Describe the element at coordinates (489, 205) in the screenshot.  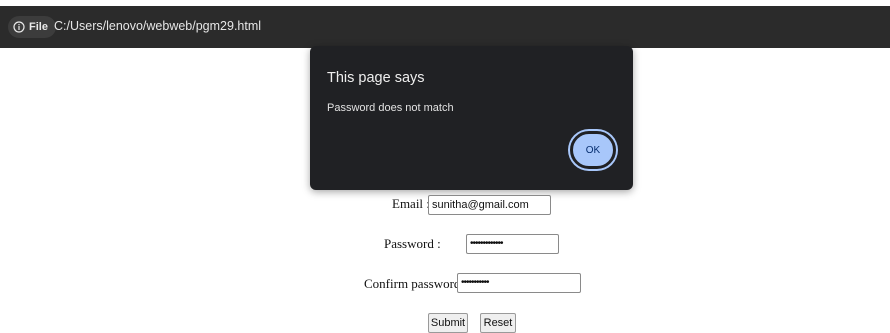
I see `email-field: sunitha@gmail.com` at that location.